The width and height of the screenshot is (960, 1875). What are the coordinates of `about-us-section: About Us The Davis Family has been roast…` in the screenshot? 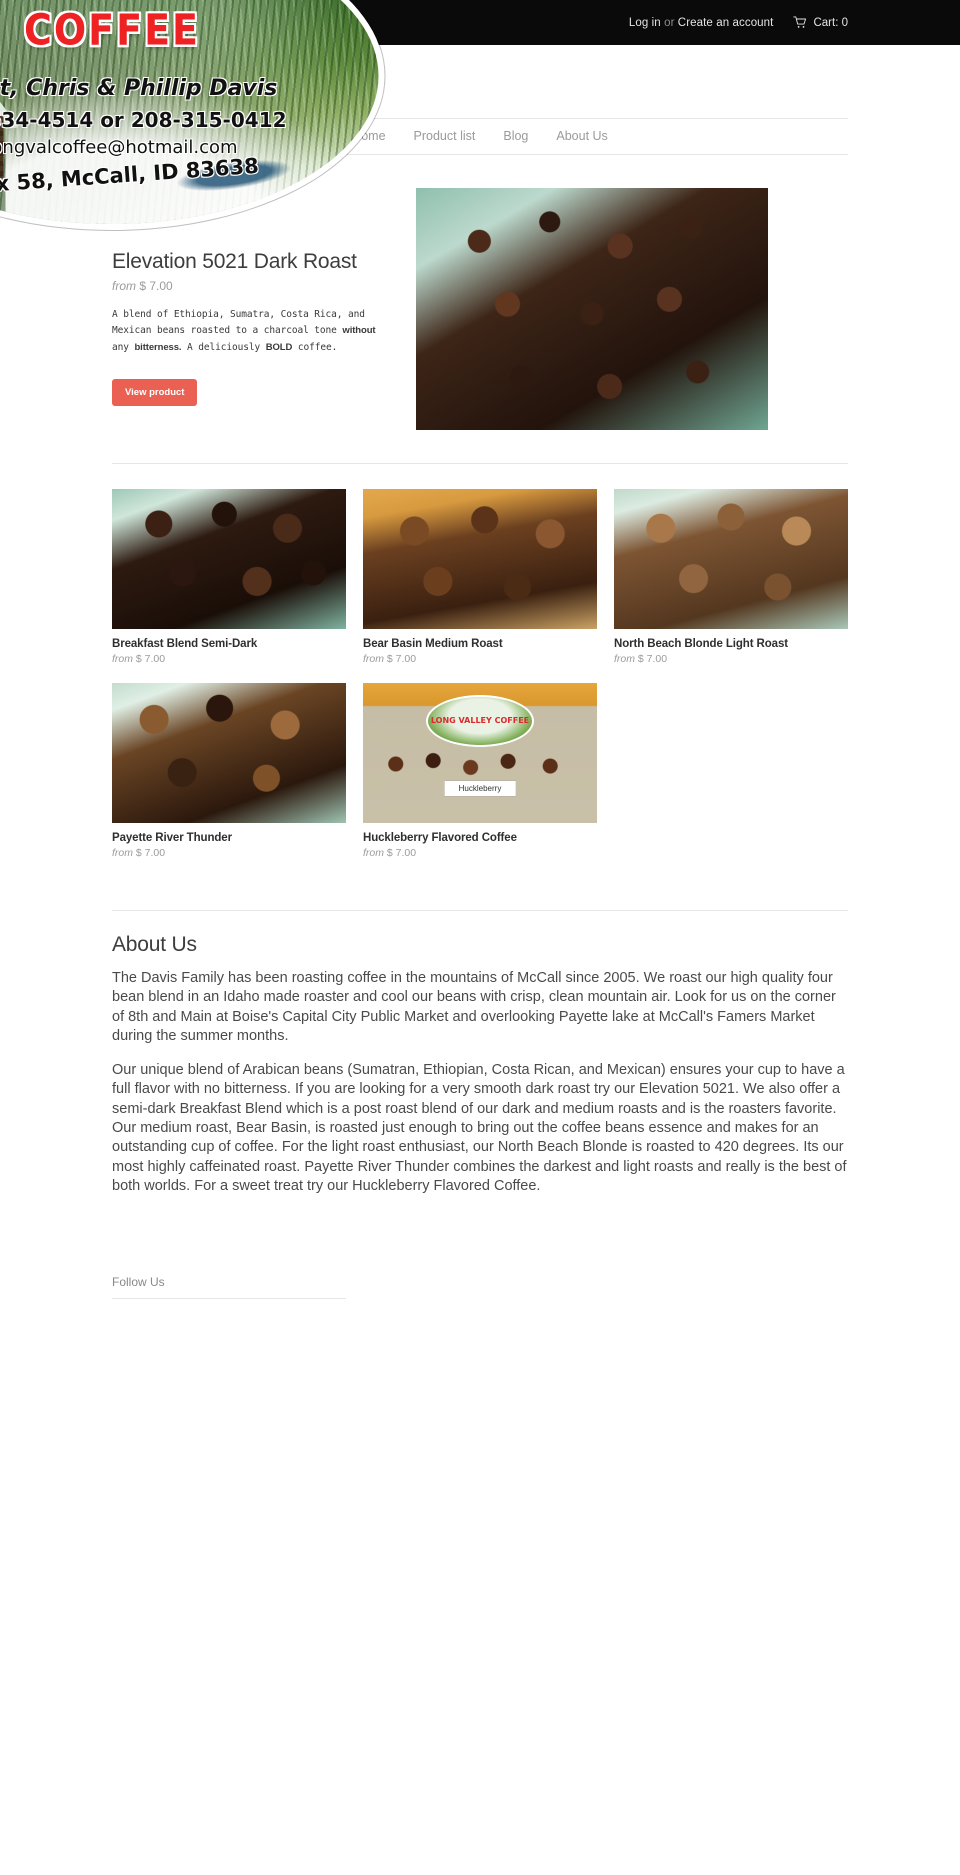 It's located at (480, 1054).